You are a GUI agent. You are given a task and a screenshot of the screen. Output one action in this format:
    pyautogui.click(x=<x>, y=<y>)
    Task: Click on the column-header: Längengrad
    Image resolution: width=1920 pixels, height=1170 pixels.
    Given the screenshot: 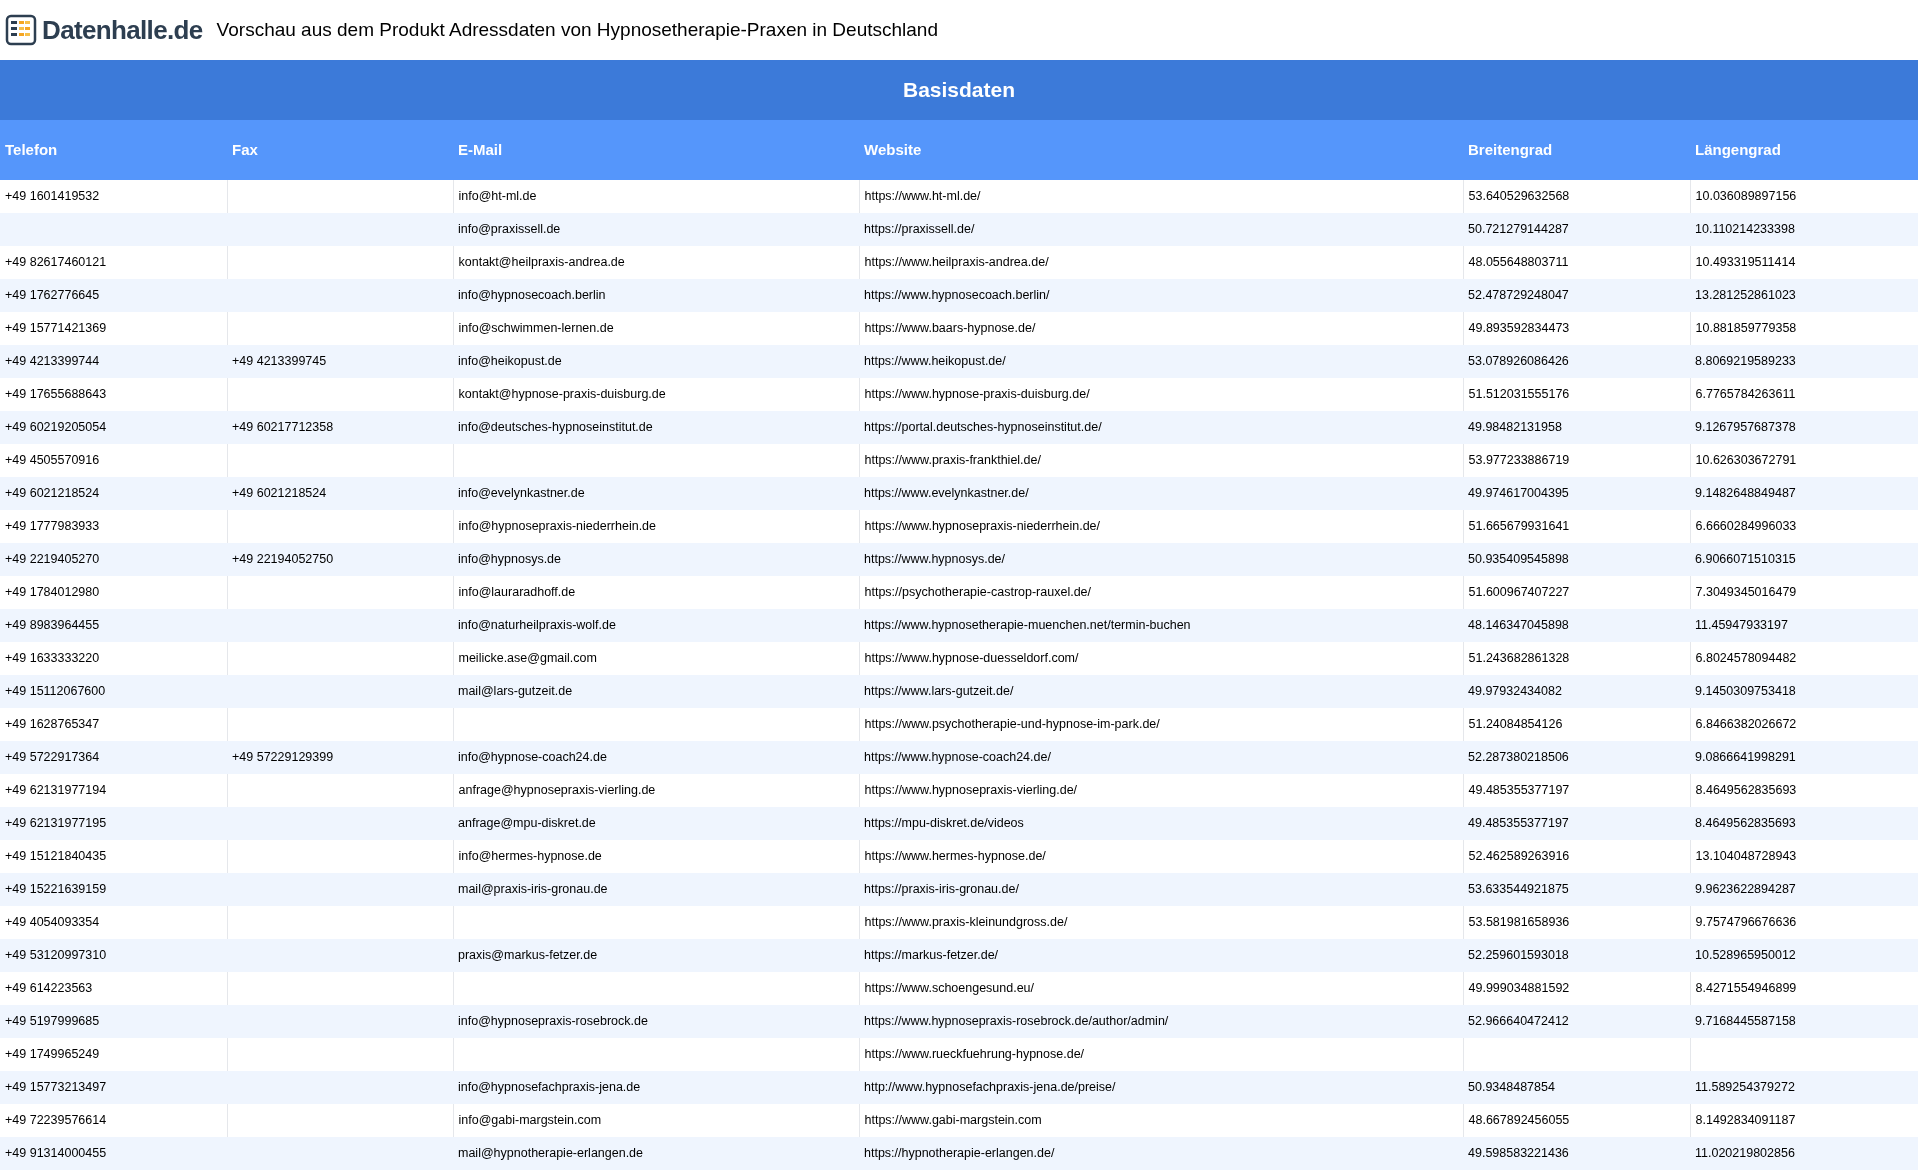 What is the action you would take?
    pyautogui.click(x=1804, y=150)
    